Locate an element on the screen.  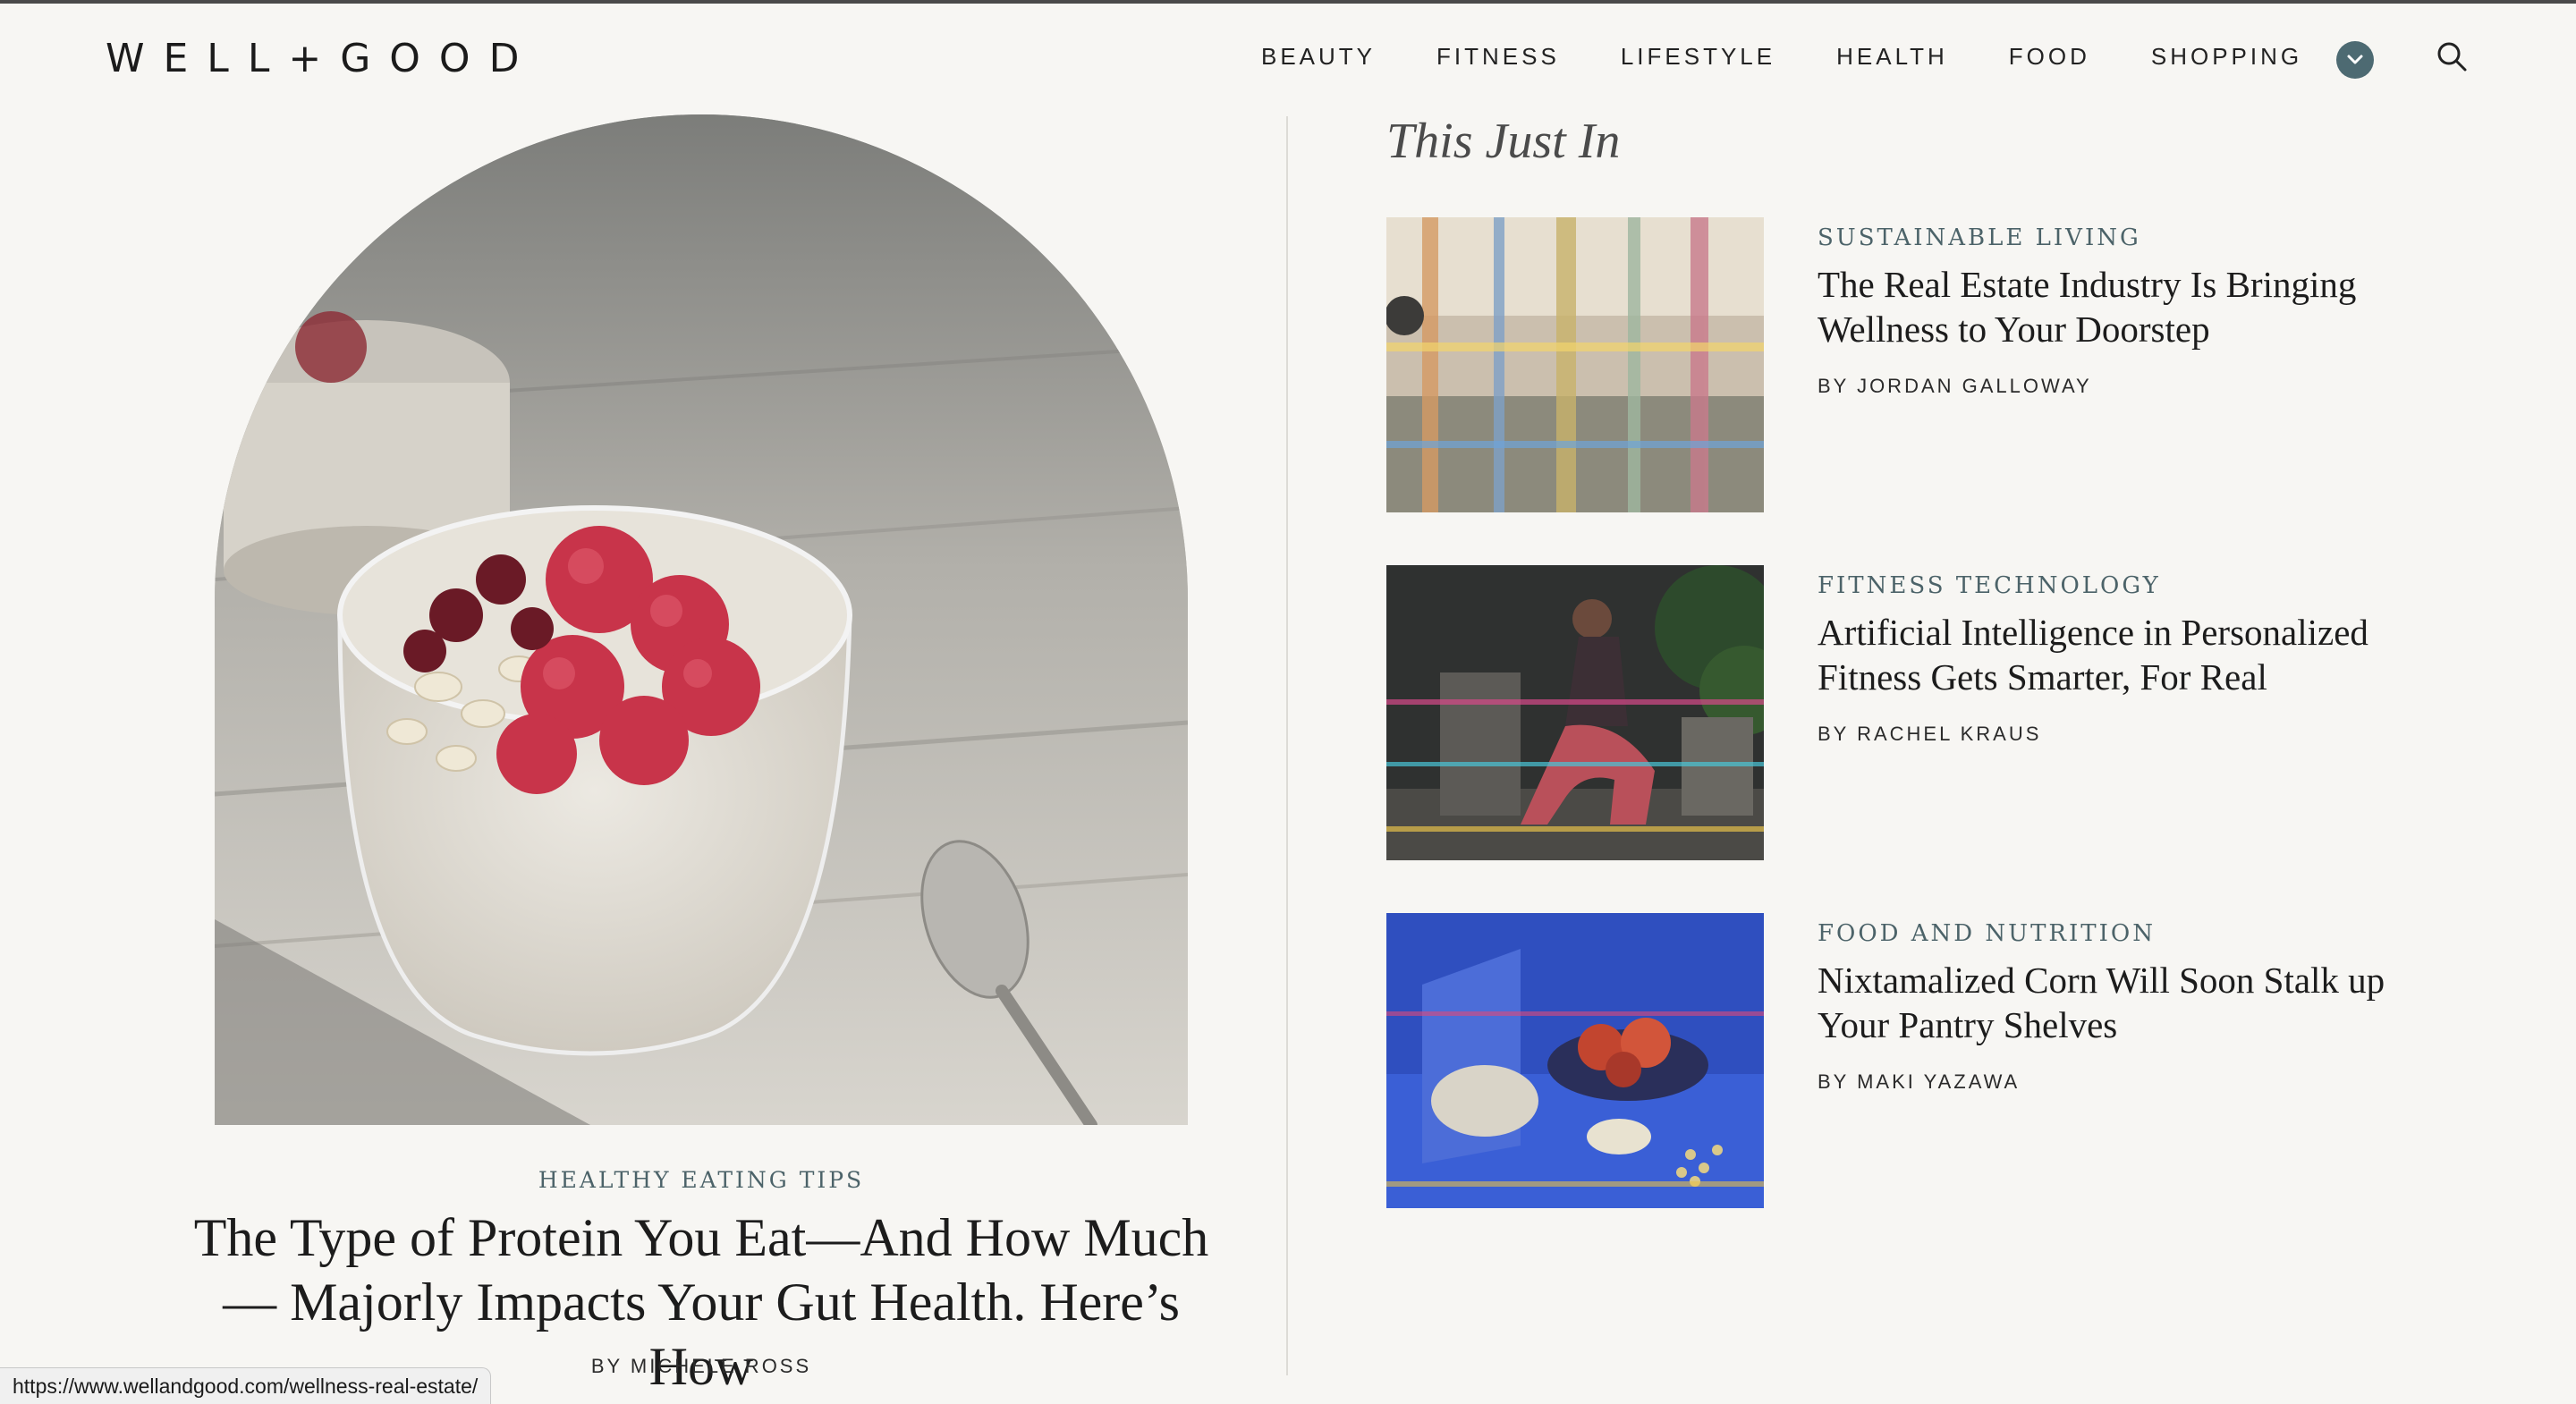
story-category: FOOD AND NUTRITION is located at coordinates (2104, 934).